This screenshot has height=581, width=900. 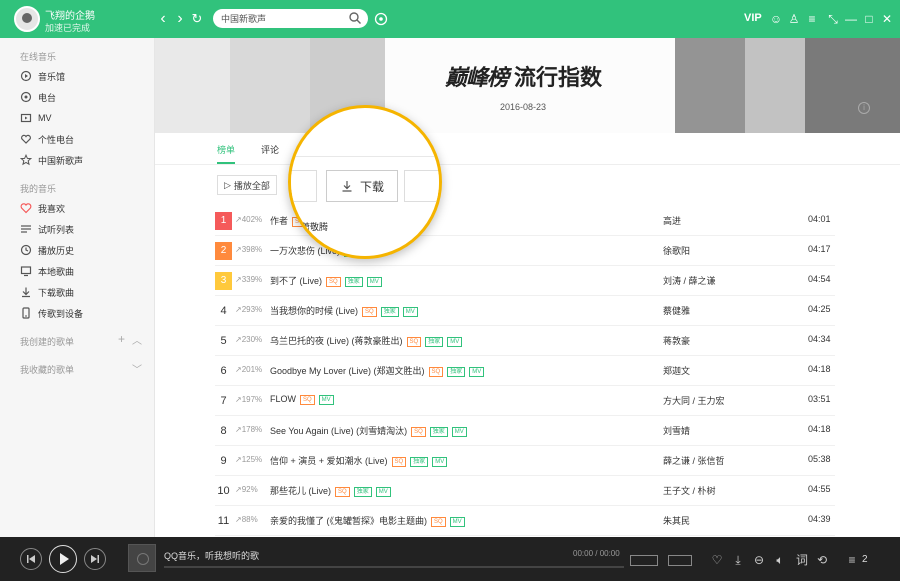 What do you see at coordinates (226, 153) in the screenshot?
I see `tab-chart: 榜单` at bounding box center [226, 153].